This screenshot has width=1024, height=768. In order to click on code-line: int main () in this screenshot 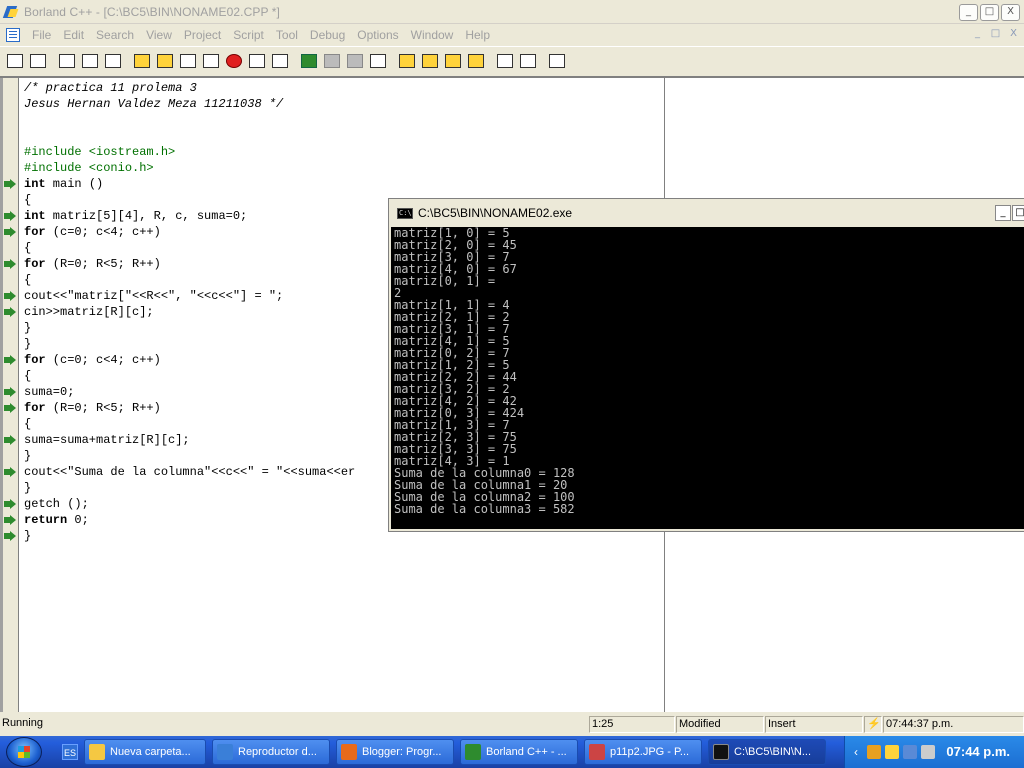, I will do `click(189, 184)`.